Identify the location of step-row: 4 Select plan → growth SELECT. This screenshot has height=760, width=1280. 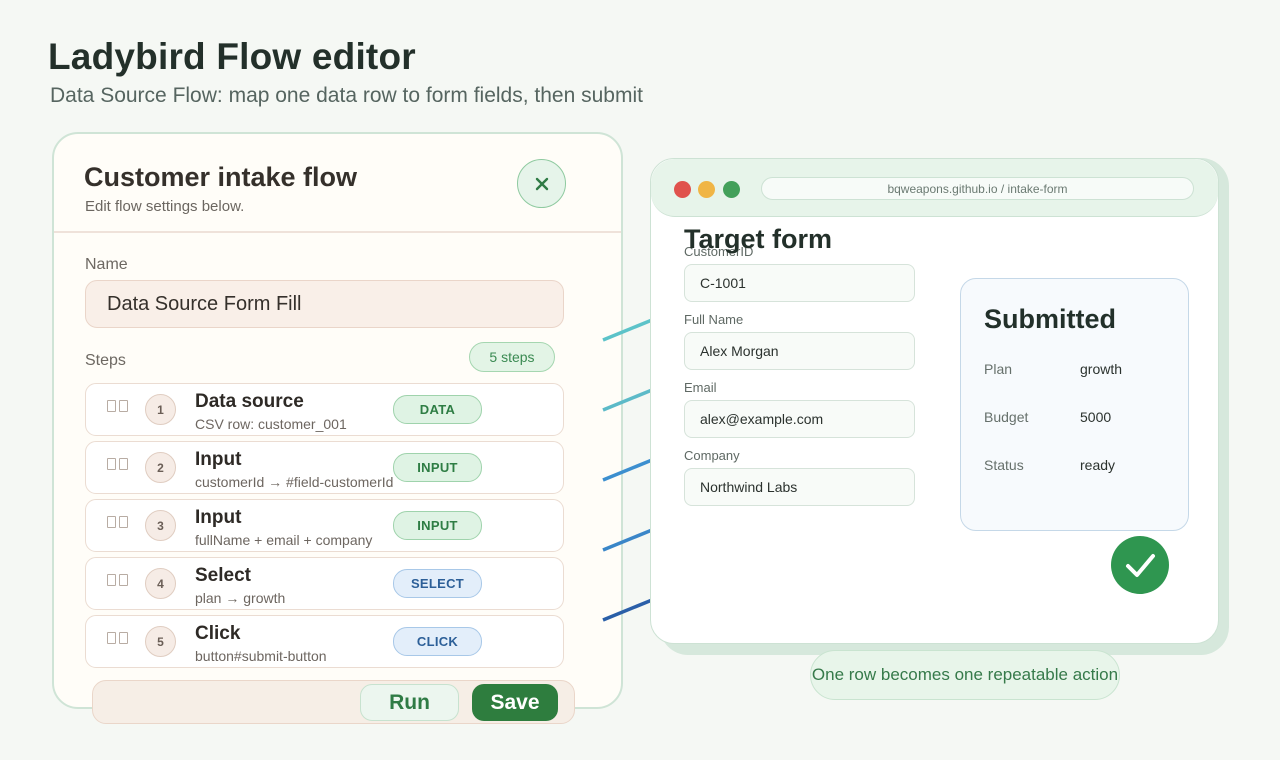
(324, 583).